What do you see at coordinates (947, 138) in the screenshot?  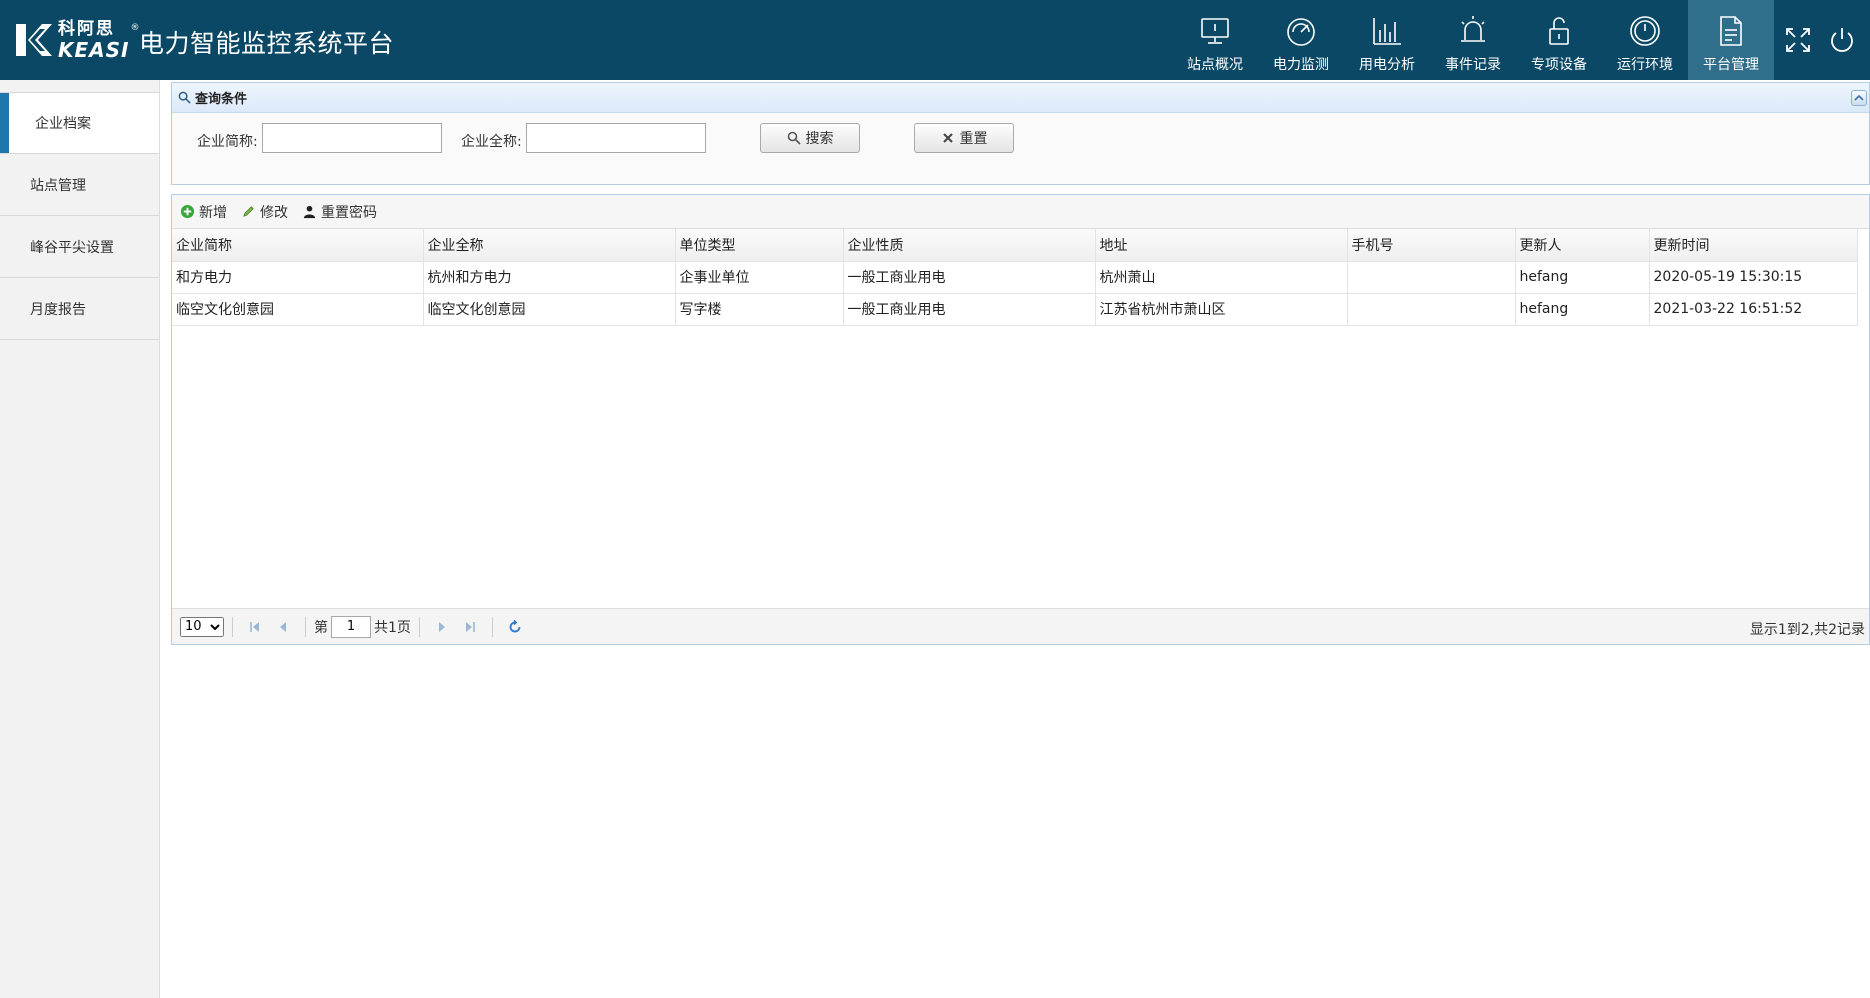 I see `close-icon` at bounding box center [947, 138].